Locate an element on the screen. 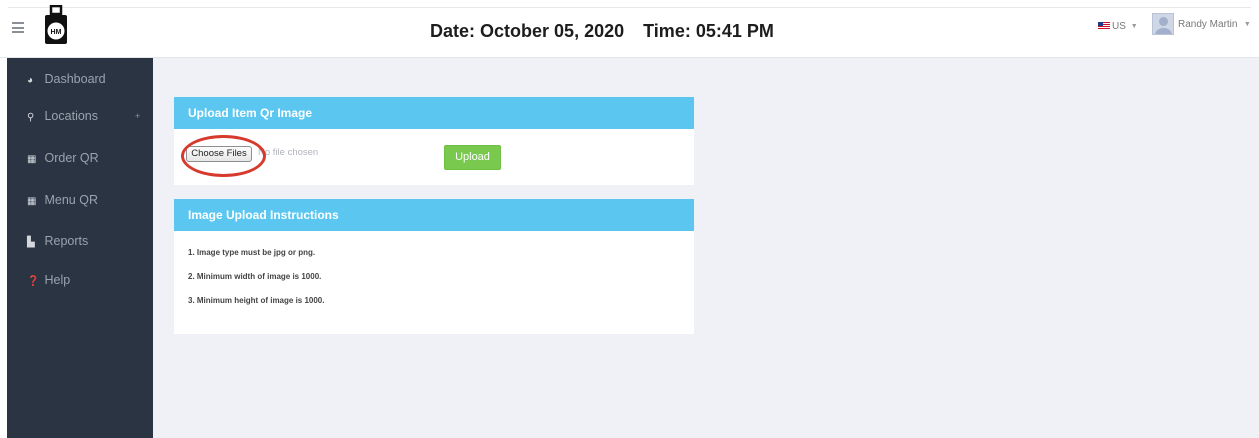 Image resolution: width=1259 pixels, height=438 pixels. sidebar-item-label: Locations is located at coordinates (71, 116).